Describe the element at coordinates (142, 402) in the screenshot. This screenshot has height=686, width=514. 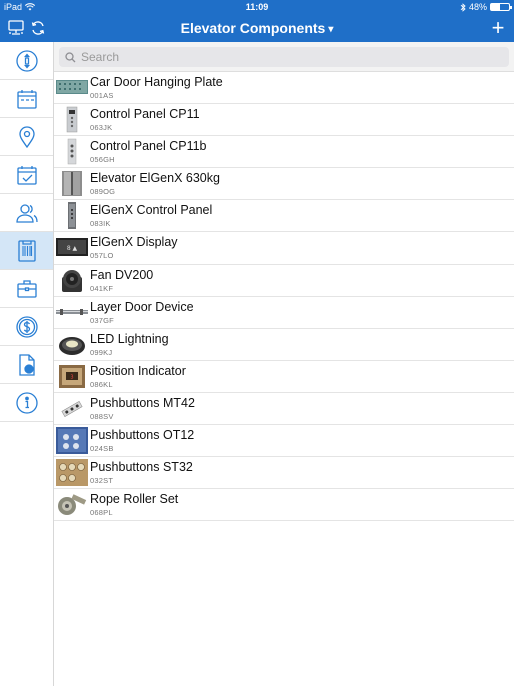
I see `component-name: Pushbuttons MT42` at that location.